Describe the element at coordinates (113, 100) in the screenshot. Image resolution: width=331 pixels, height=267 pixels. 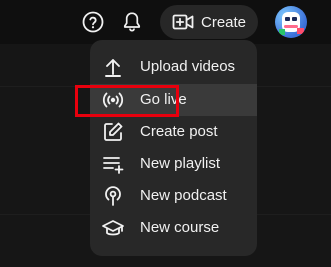
I see `broadcast-icon` at that location.